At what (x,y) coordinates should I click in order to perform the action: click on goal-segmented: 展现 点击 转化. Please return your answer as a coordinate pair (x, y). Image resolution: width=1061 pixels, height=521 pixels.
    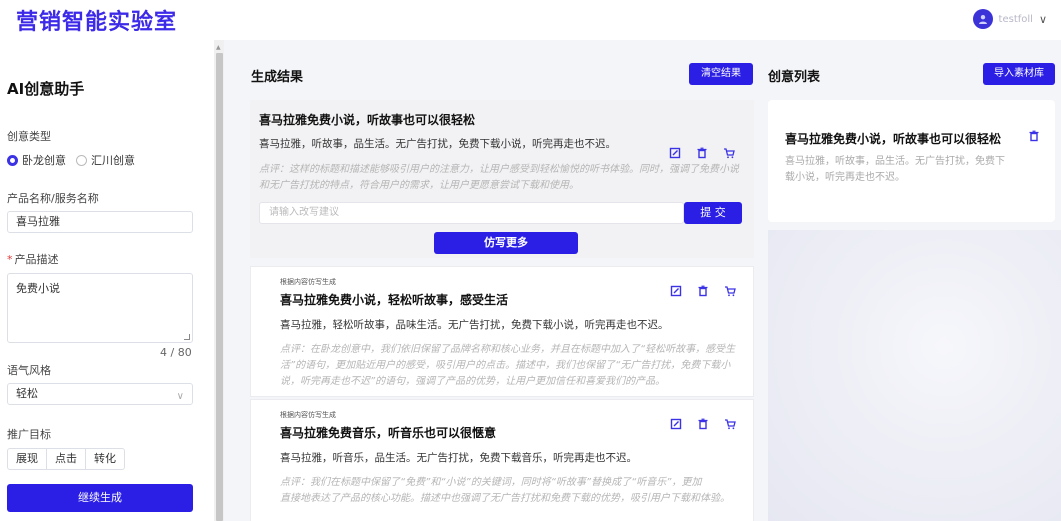
    Looking at the image, I should click on (66, 459).